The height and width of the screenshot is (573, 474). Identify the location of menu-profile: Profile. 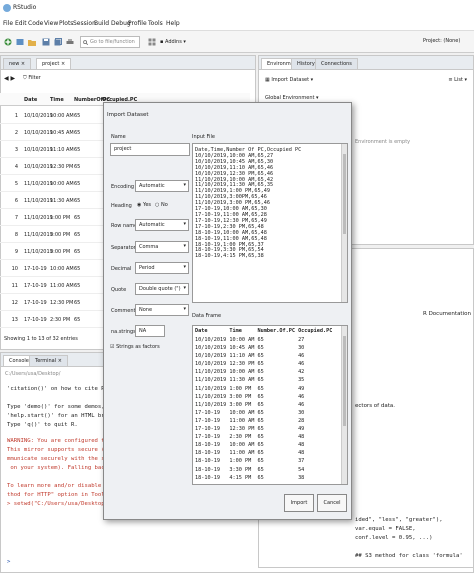
(137, 23).